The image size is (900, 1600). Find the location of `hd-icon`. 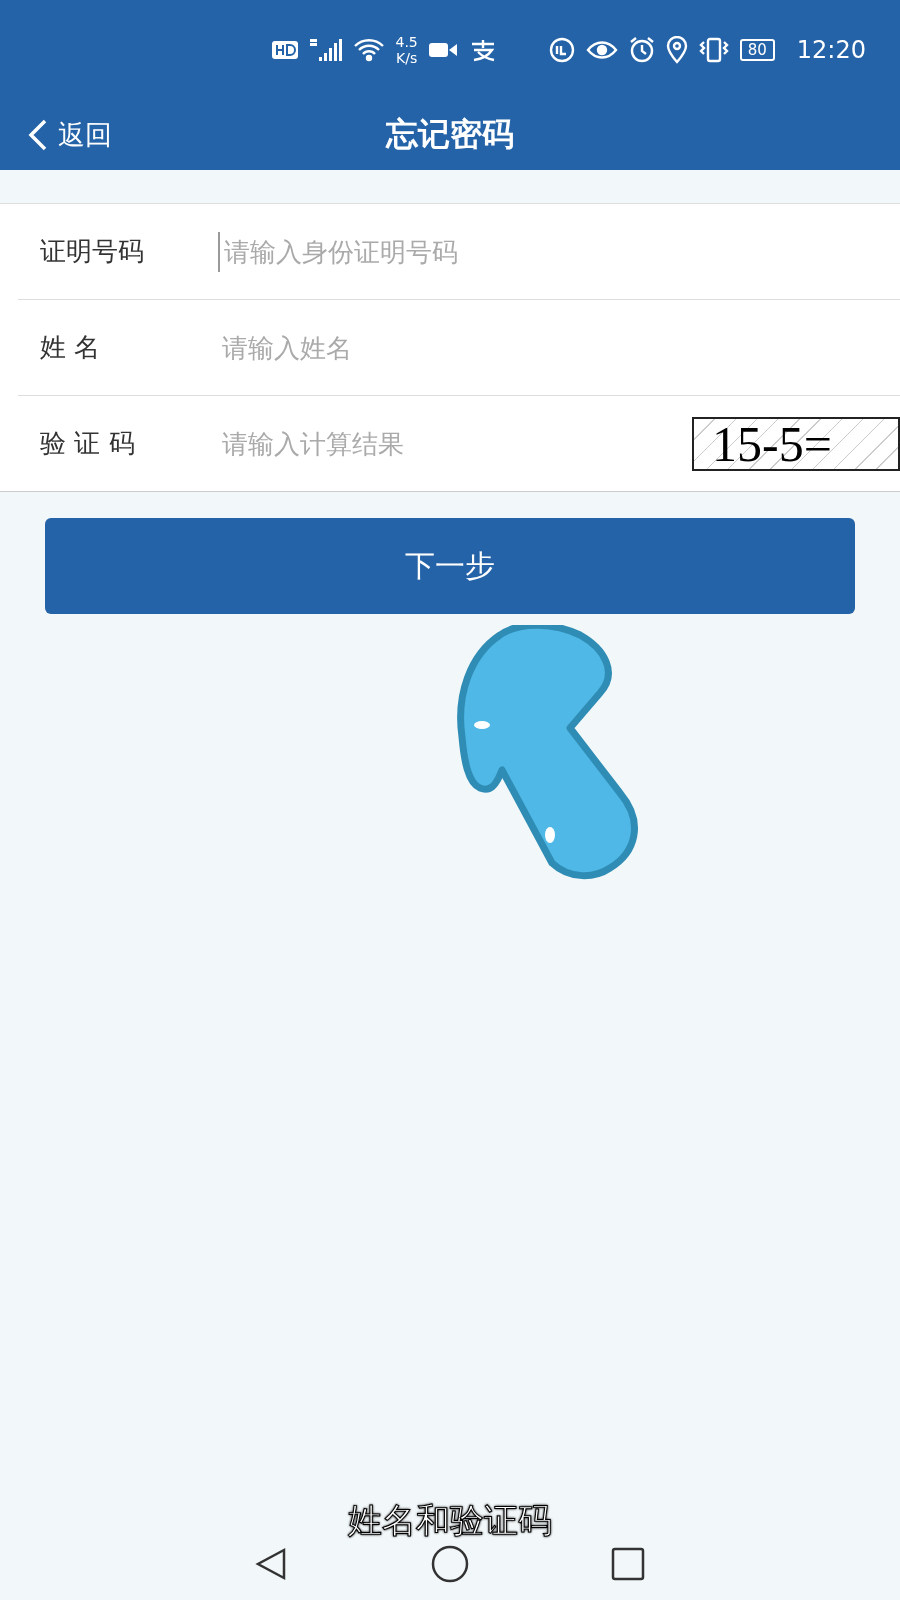

hd-icon is located at coordinates (285, 50).